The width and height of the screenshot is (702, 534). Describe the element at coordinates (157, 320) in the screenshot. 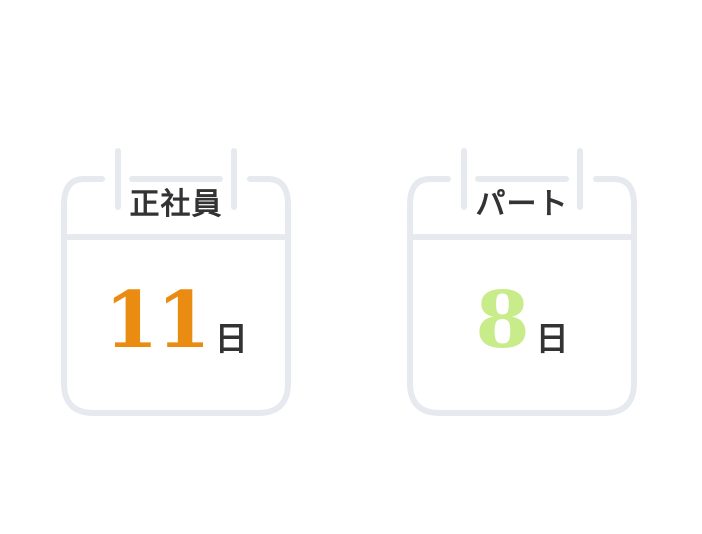

I see `calendar-number: 11` at that location.